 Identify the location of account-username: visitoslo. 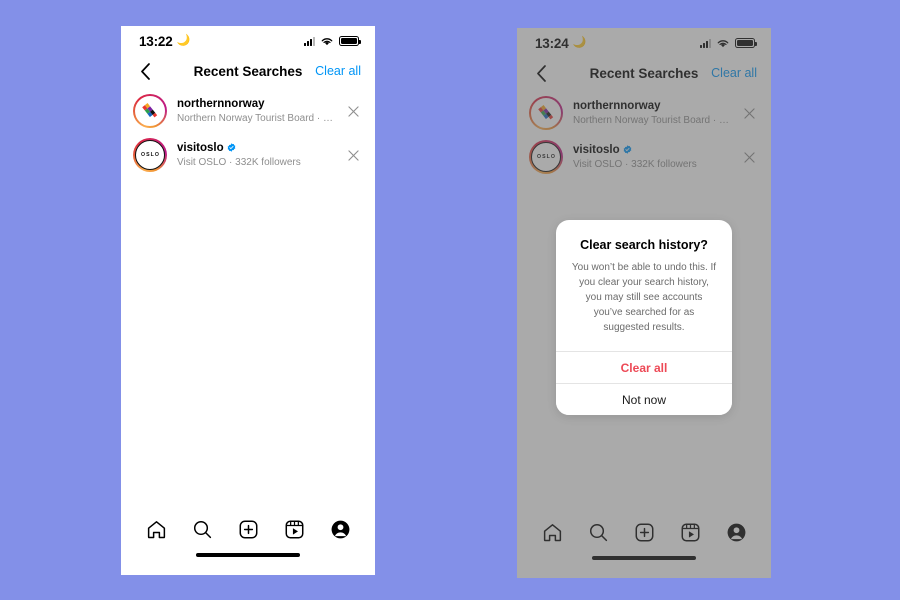
(256, 148).